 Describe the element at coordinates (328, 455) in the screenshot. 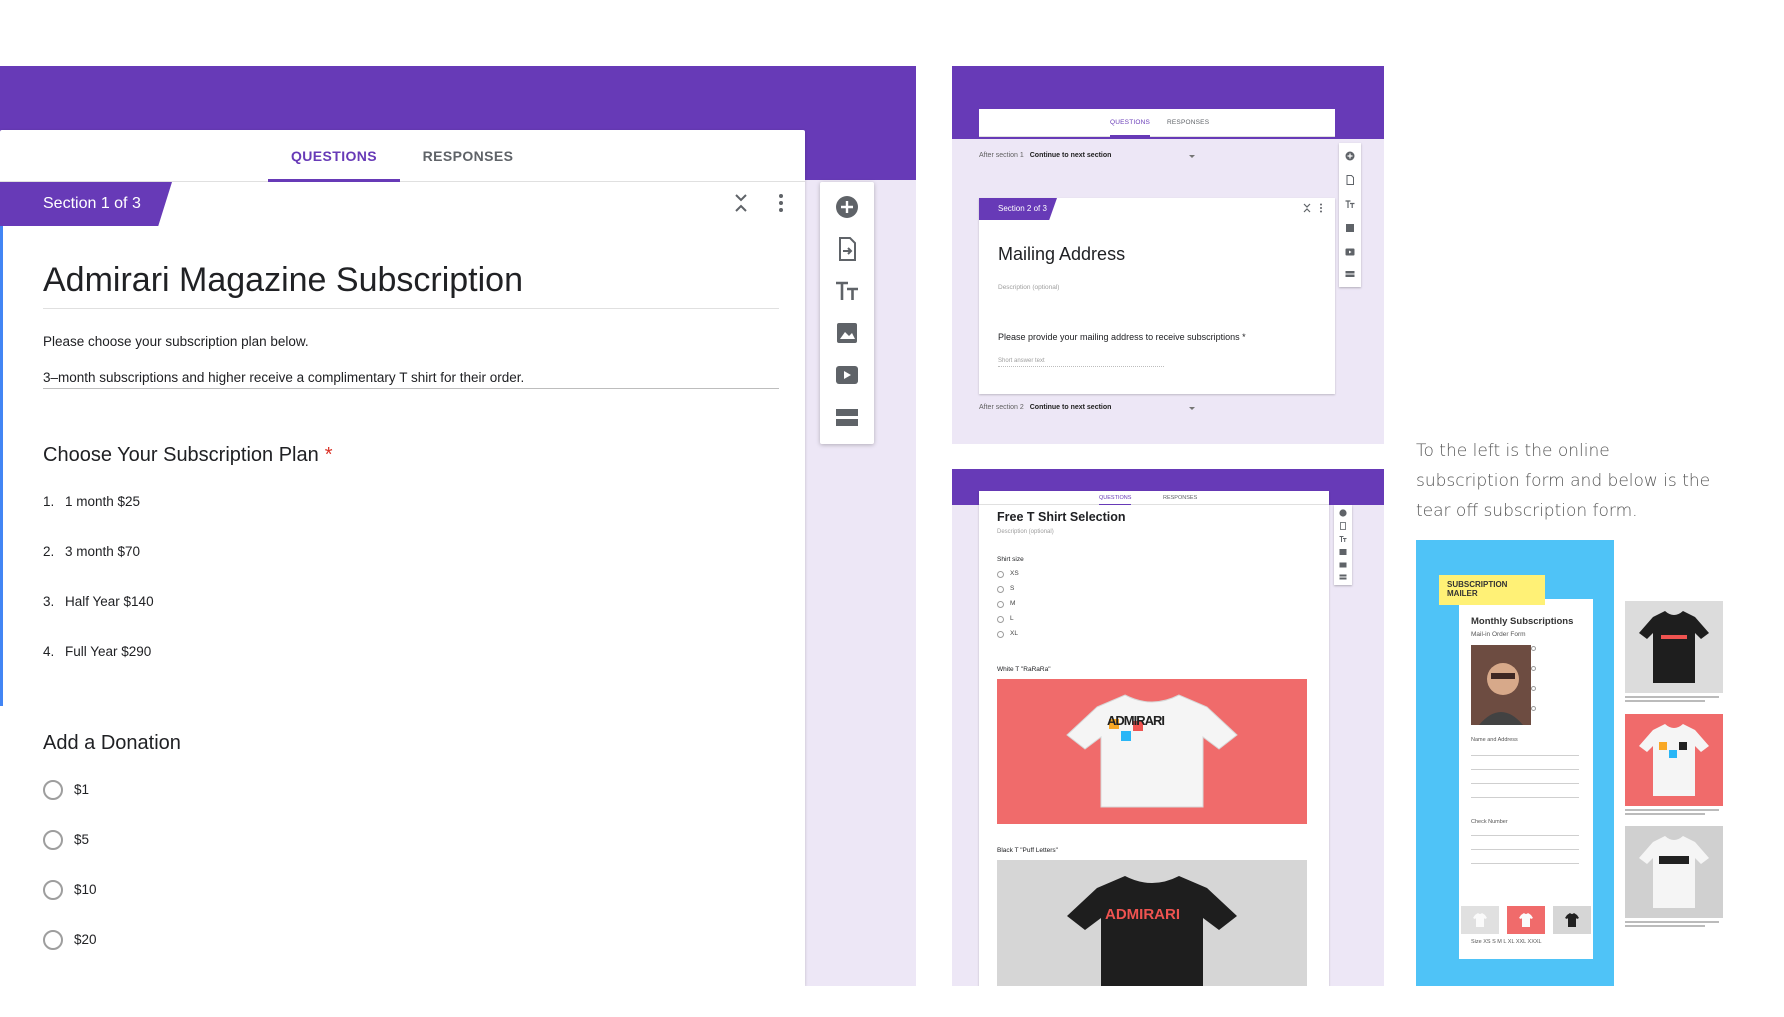

I see `required-asterisk: *` at that location.